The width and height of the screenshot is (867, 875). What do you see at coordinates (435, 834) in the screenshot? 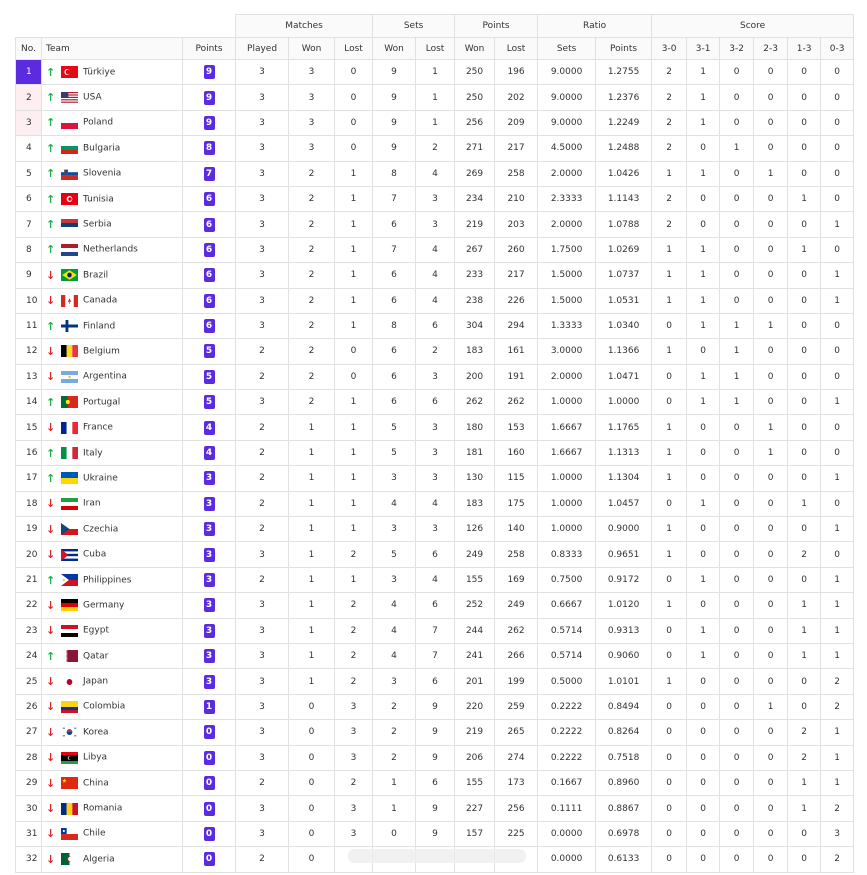
I see `table-row: 31 ↓ Chile 0 3 0 3 0 9 157 225 0.0000 0.6978 0 0 0 0 0 3` at bounding box center [435, 834].